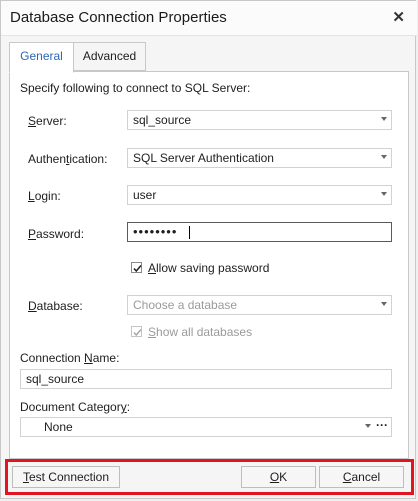 This screenshot has height=501, width=418. What do you see at coordinates (189, 232) in the screenshot?
I see `text-caret` at bounding box center [189, 232].